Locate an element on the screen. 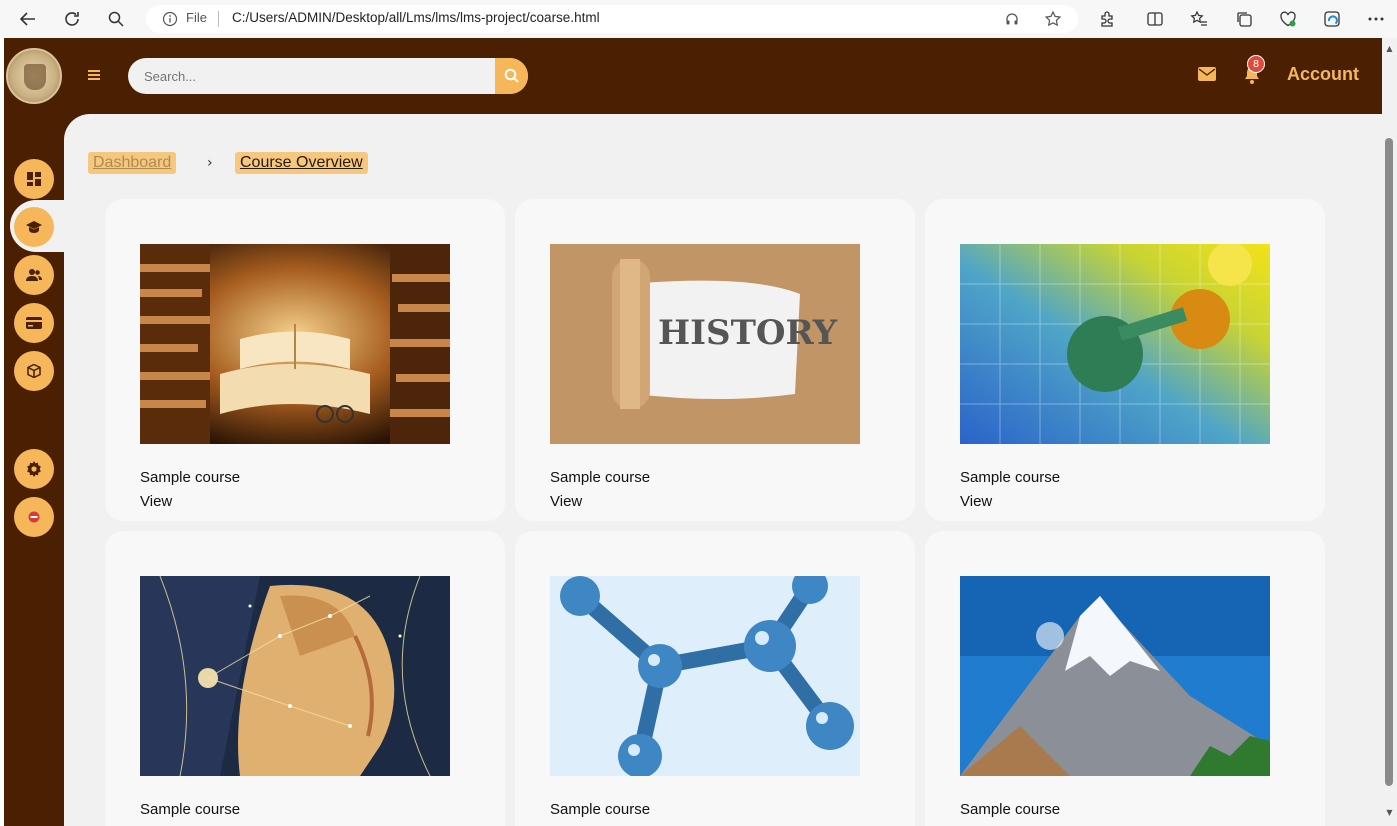  sidebar-item-payments is located at coordinates (34, 323).